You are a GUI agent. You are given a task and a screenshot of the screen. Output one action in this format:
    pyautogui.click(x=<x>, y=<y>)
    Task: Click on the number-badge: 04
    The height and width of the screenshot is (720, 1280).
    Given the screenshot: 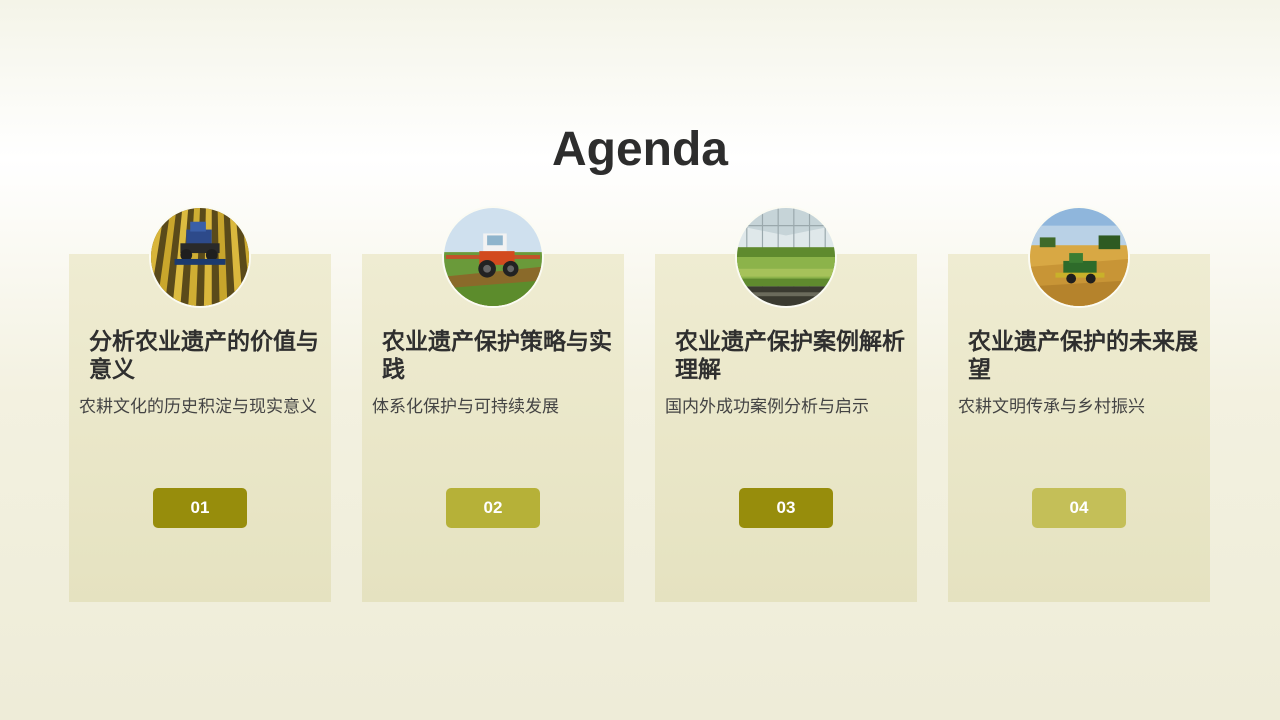 What is the action you would take?
    pyautogui.click(x=1079, y=508)
    